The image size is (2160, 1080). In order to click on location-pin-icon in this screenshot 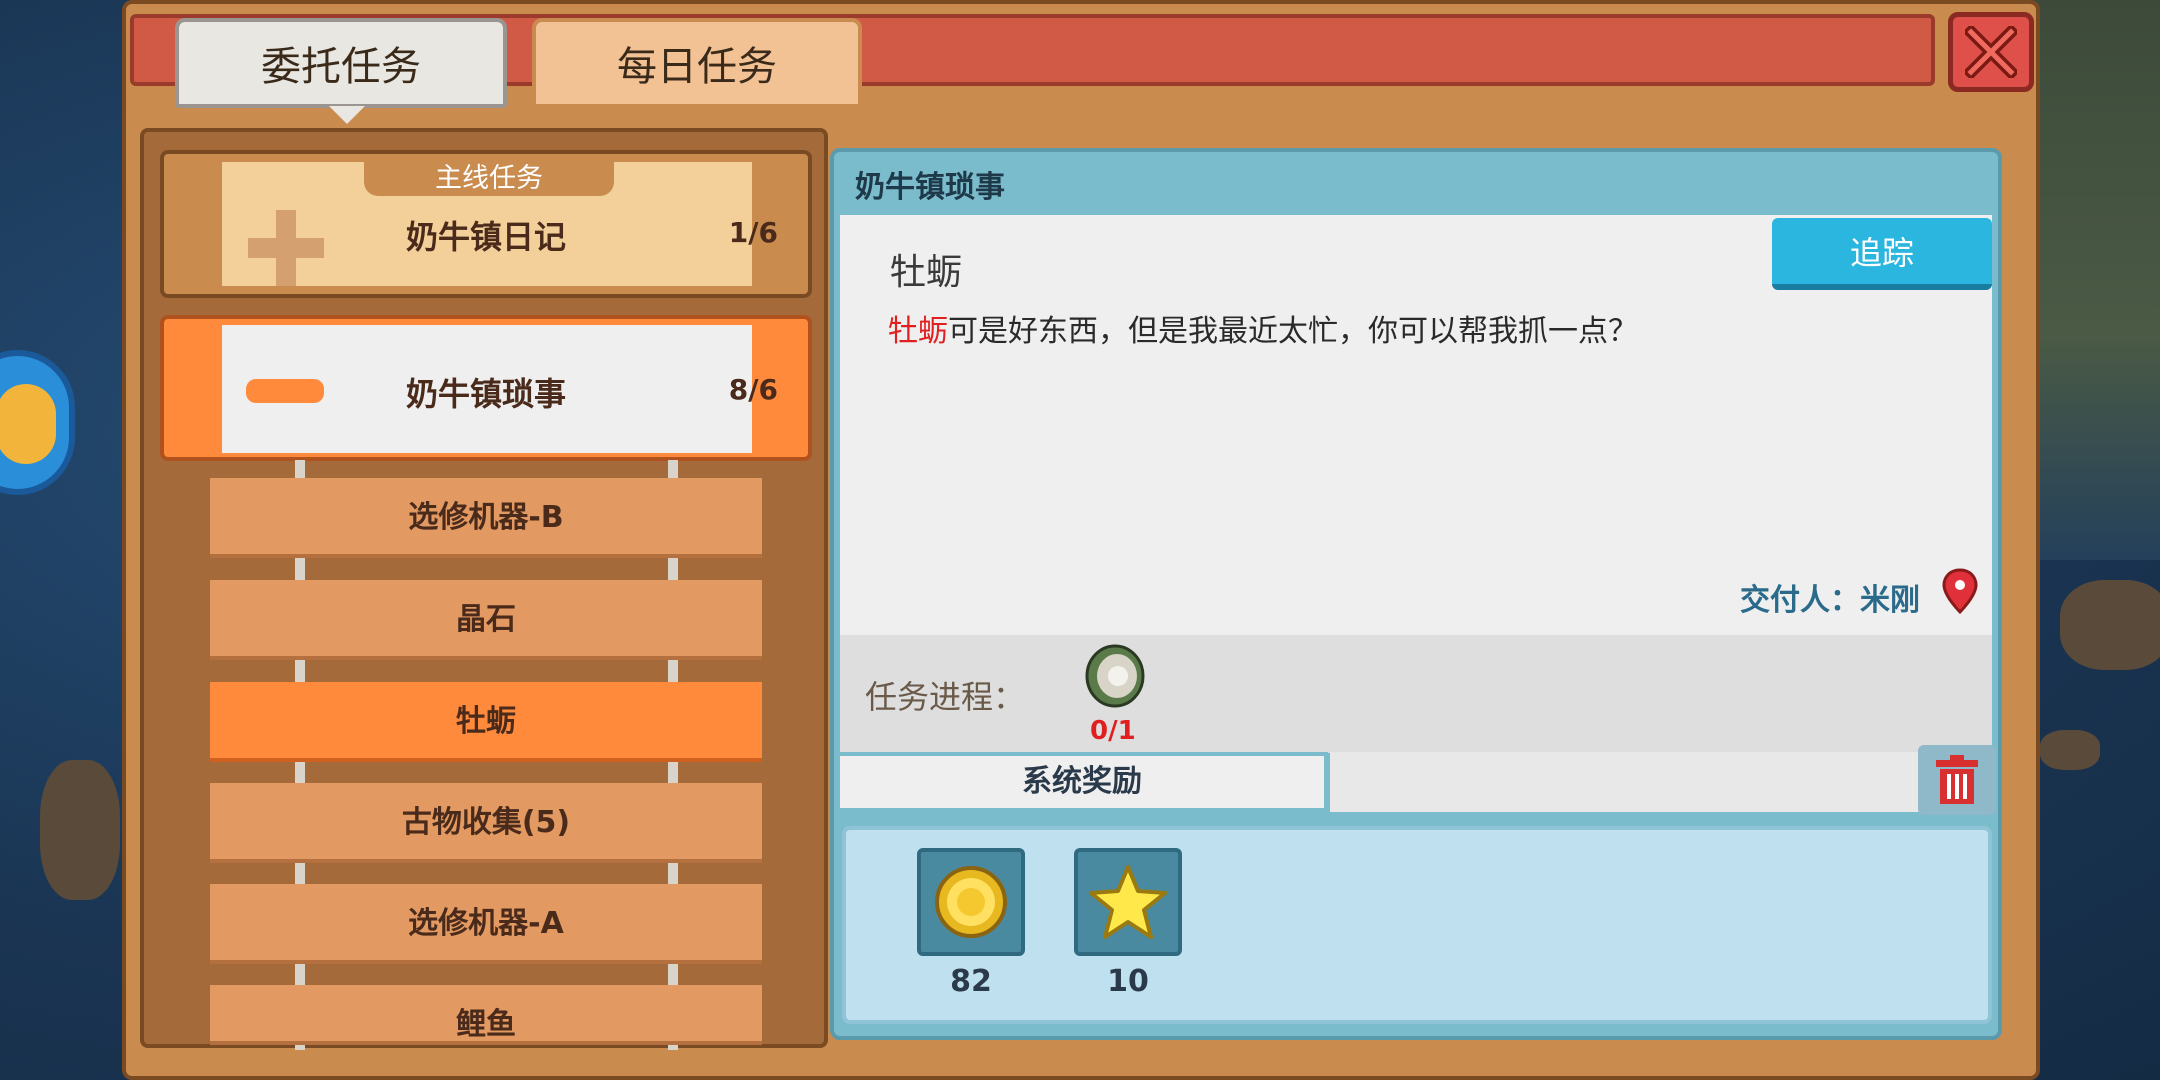, I will do `click(1960, 591)`.